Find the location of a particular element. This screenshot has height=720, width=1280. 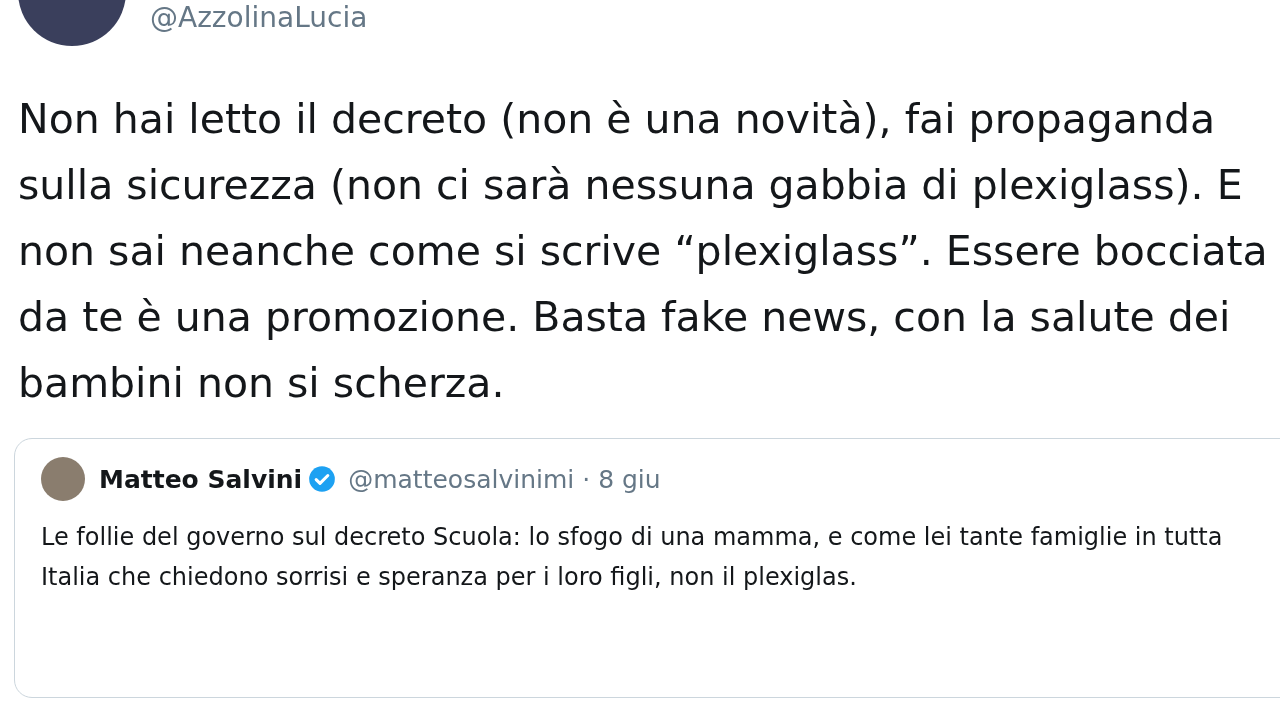

user-handle: @AzzolinaLucia is located at coordinates (259, 17).